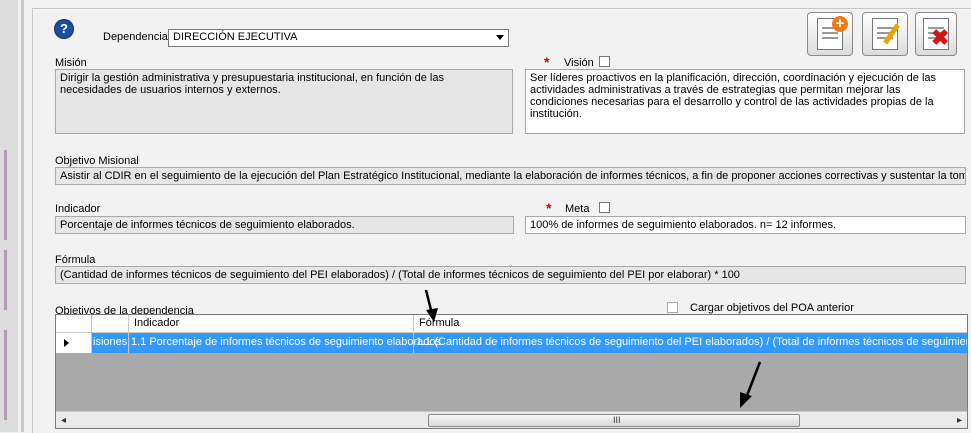 This screenshot has width=971, height=433. What do you see at coordinates (74, 323) in the screenshot?
I see `grid-corner` at bounding box center [74, 323].